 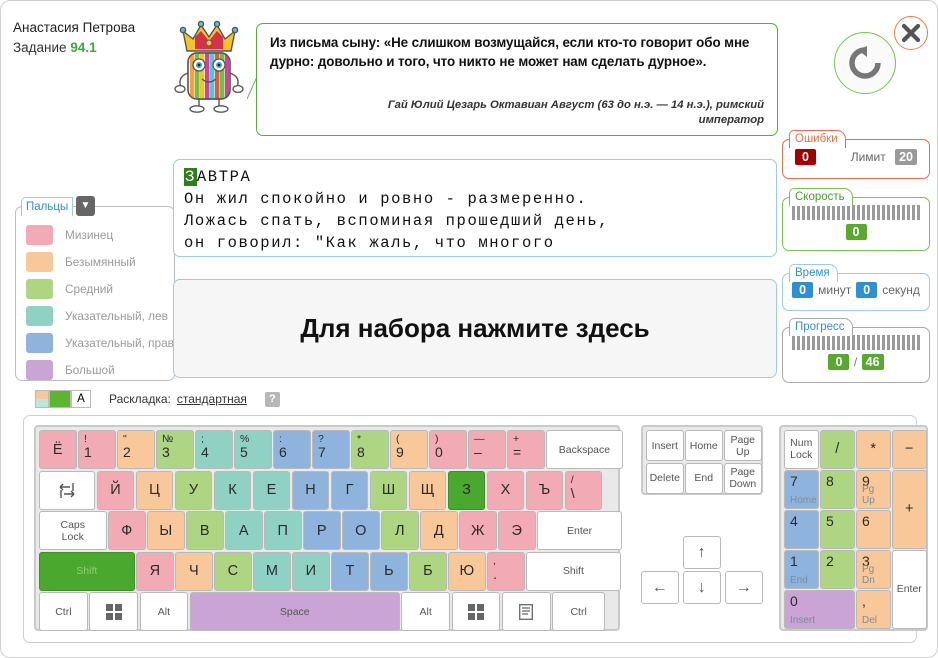 What do you see at coordinates (322, 530) in the screenshot?
I see `key-er: Р` at bounding box center [322, 530].